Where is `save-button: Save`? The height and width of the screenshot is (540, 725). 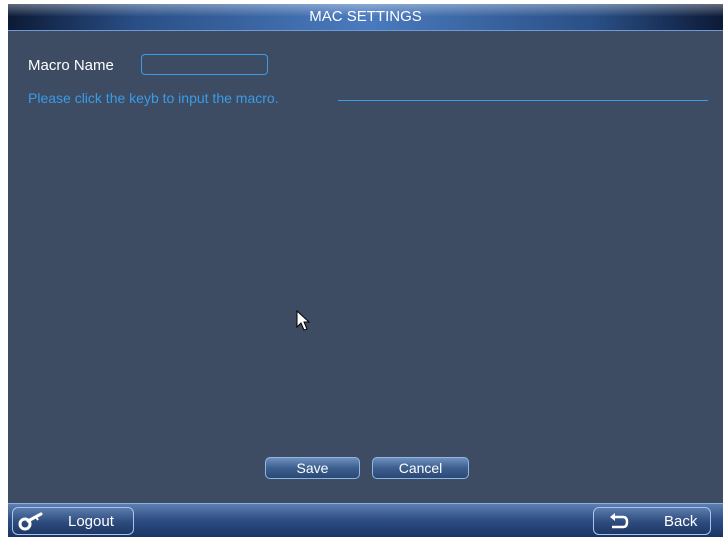
save-button: Save is located at coordinates (312, 468).